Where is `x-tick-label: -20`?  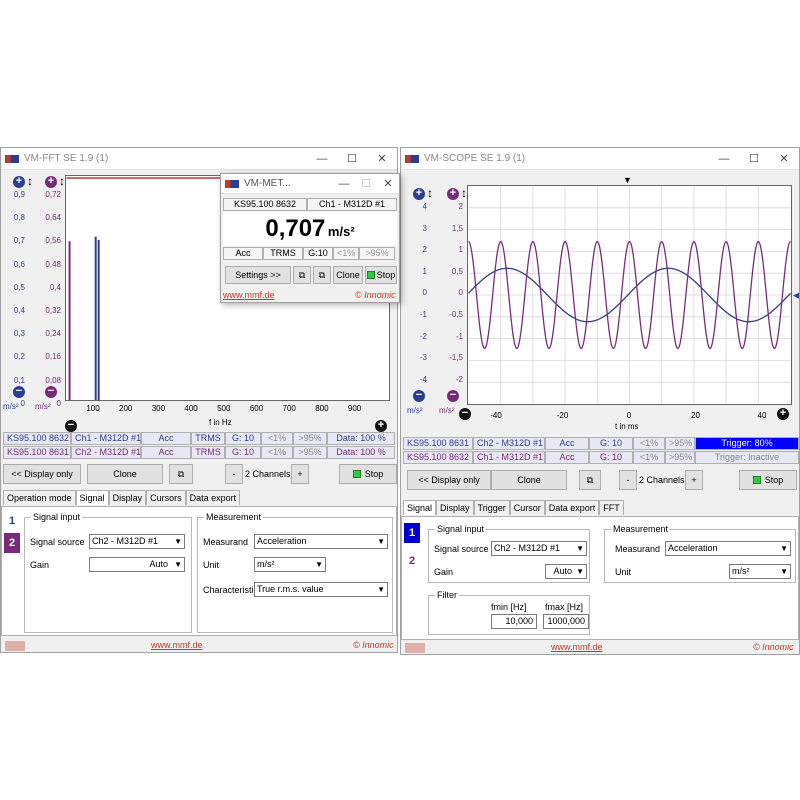 x-tick-label: -20 is located at coordinates (562, 415).